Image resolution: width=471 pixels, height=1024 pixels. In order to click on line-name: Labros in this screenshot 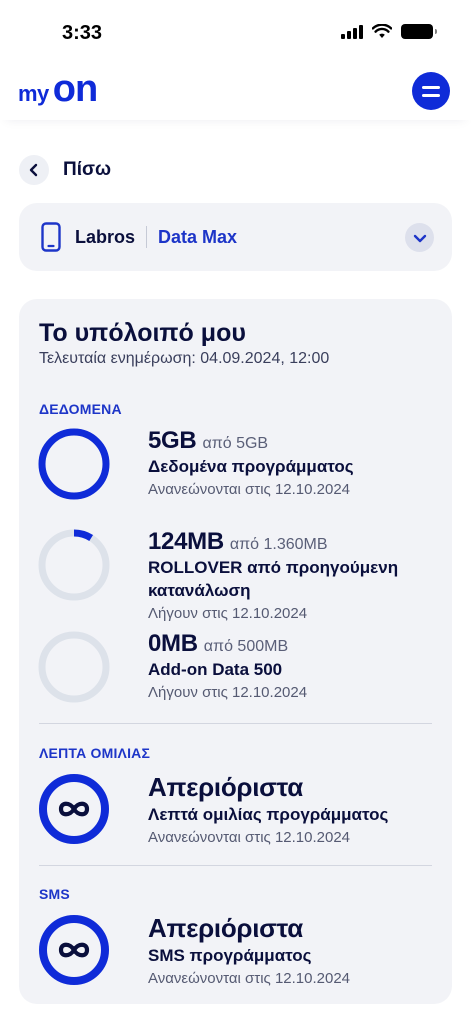, I will do `click(105, 236)`.